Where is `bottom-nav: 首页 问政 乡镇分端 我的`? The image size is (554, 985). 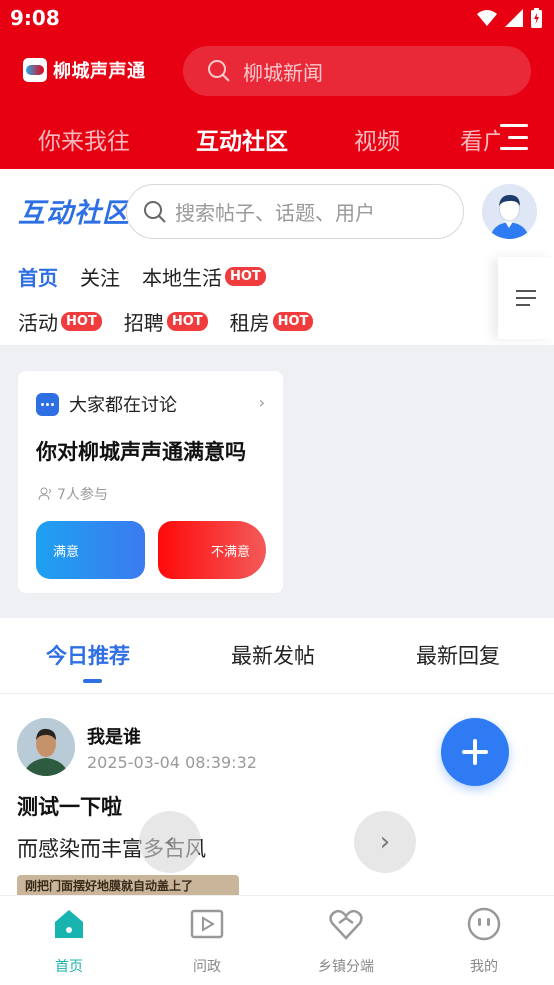 bottom-nav: 首页 问政 乡镇分端 我的 is located at coordinates (277, 940).